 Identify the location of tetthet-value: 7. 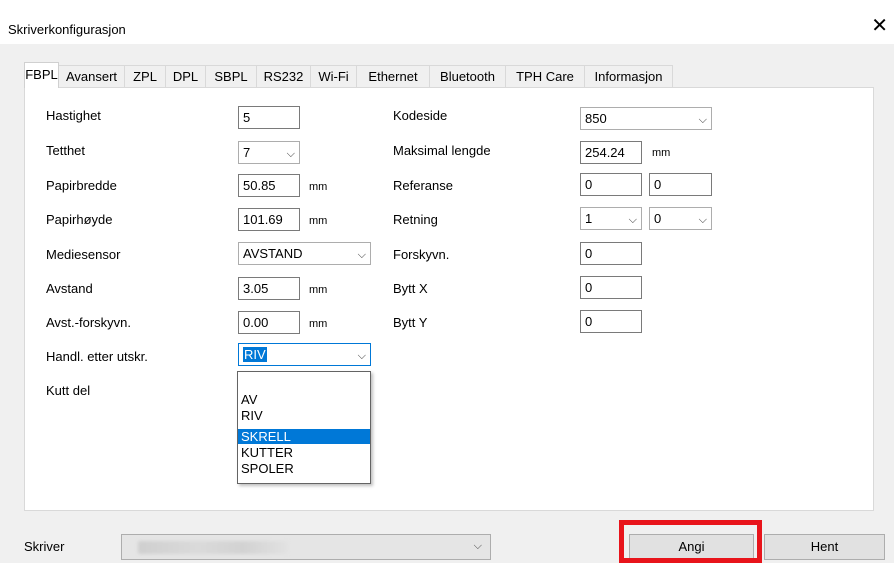
(247, 152).